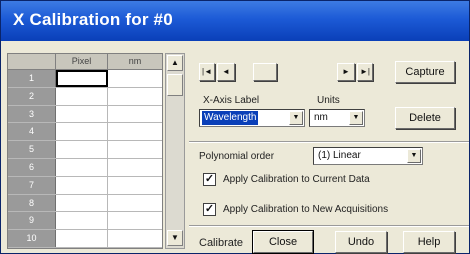  I want to click on help-button: Help, so click(429, 242).